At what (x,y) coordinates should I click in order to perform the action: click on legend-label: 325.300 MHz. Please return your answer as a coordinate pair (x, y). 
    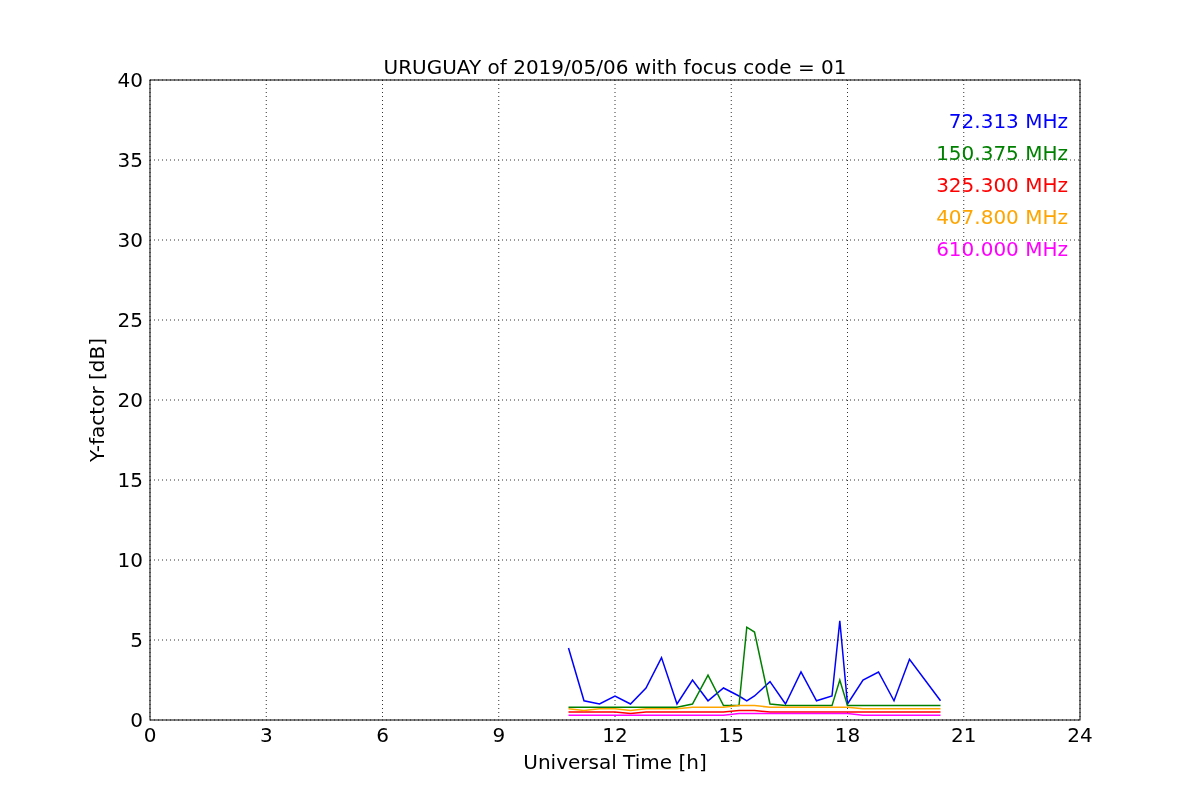
    Looking at the image, I should click on (1002, 185).